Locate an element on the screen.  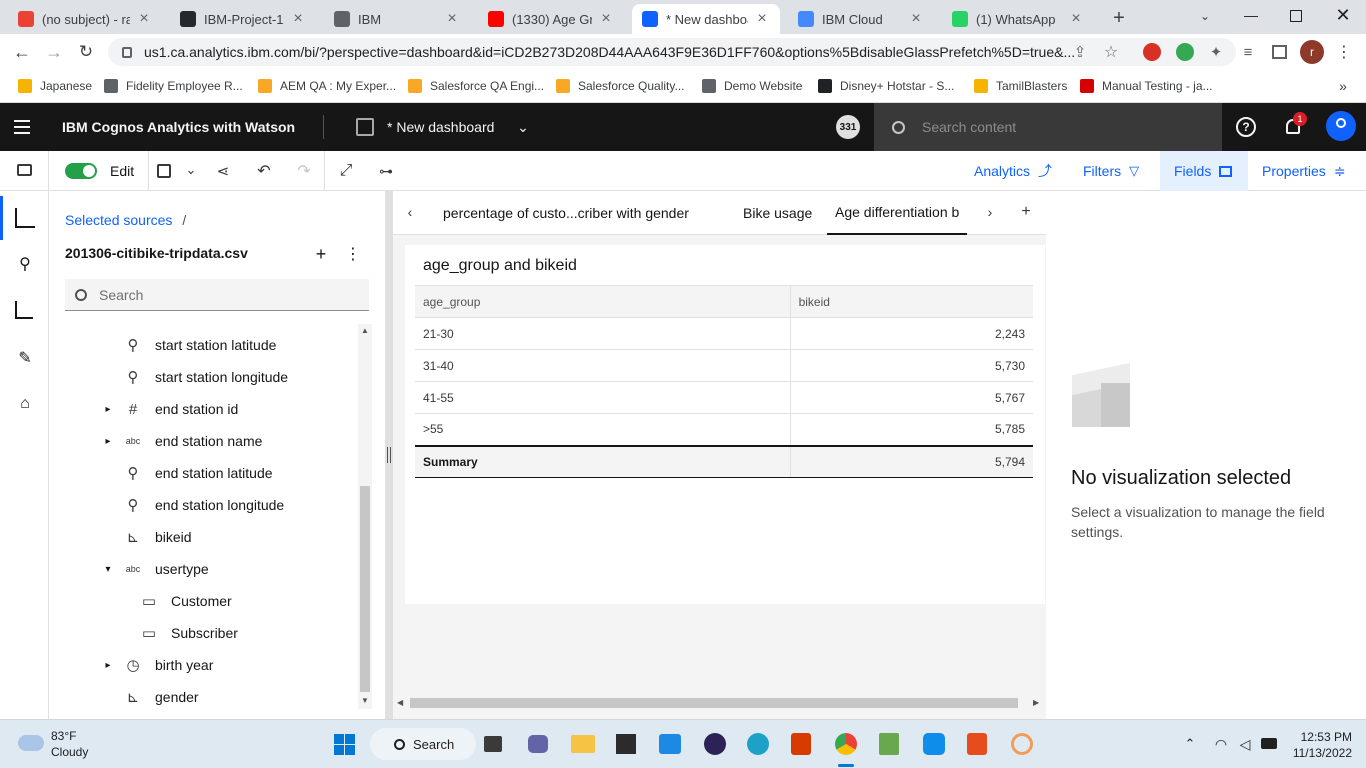
office-red-icon is located at coordinates (977, 744).